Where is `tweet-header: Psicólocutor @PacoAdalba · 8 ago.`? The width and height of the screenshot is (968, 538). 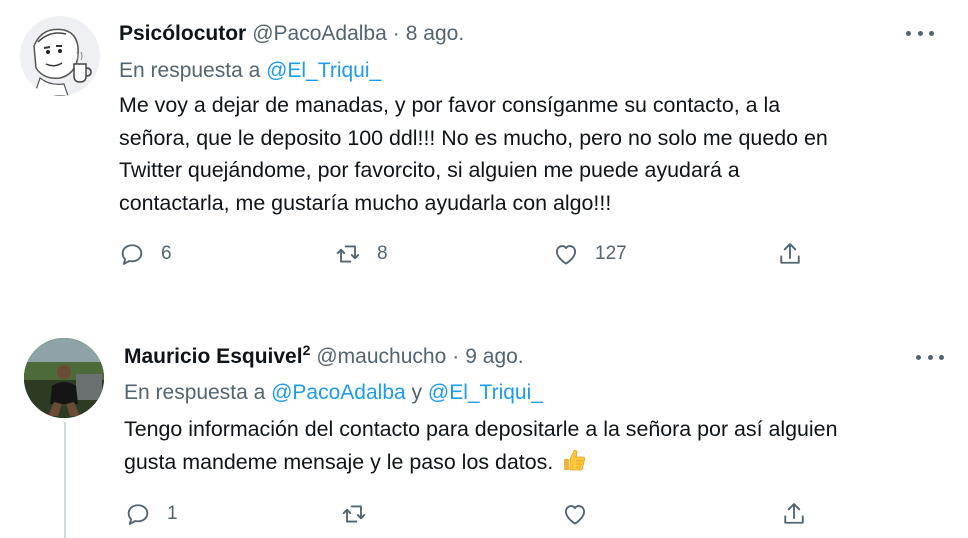
tweet-header: Psicólocutor @PacoAdalba · 8 ago. is located at coordinates (291, 34).